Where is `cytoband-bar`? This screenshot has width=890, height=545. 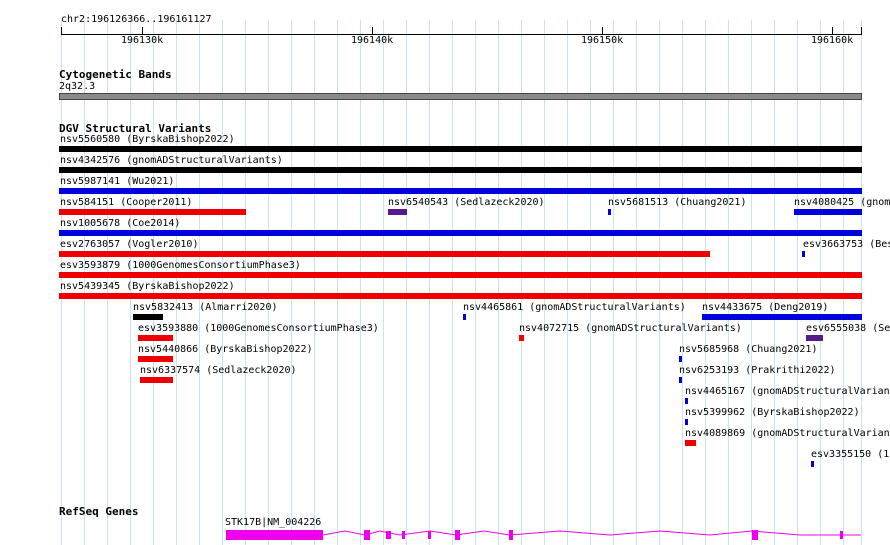
cytoband-bar is located at coordinates (460, 96).